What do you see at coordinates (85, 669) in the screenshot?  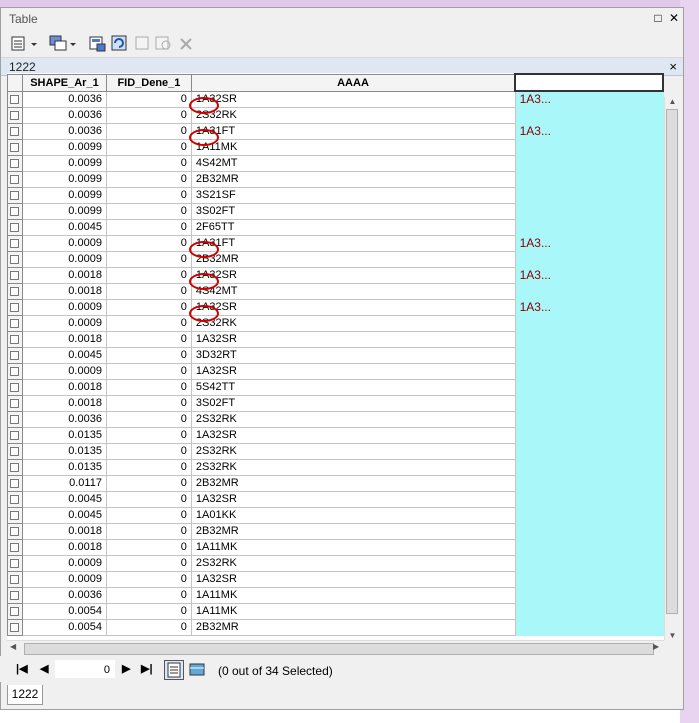 I see `current-record-field: 0` at bounding box center [85, 669].